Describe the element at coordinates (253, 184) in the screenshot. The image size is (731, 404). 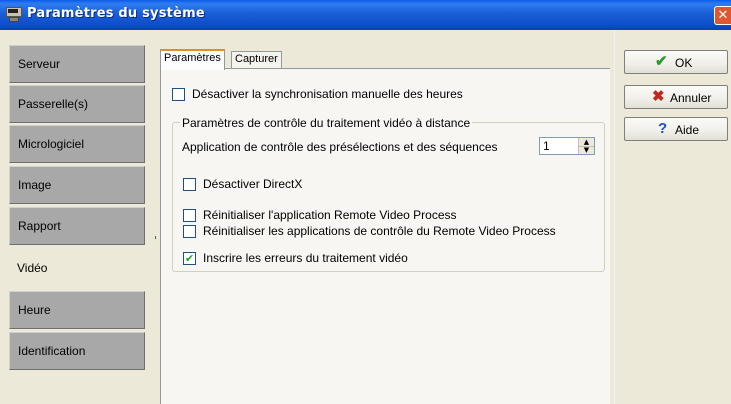
I see `disable-directx-label: Désactiver DirectX` at that location.